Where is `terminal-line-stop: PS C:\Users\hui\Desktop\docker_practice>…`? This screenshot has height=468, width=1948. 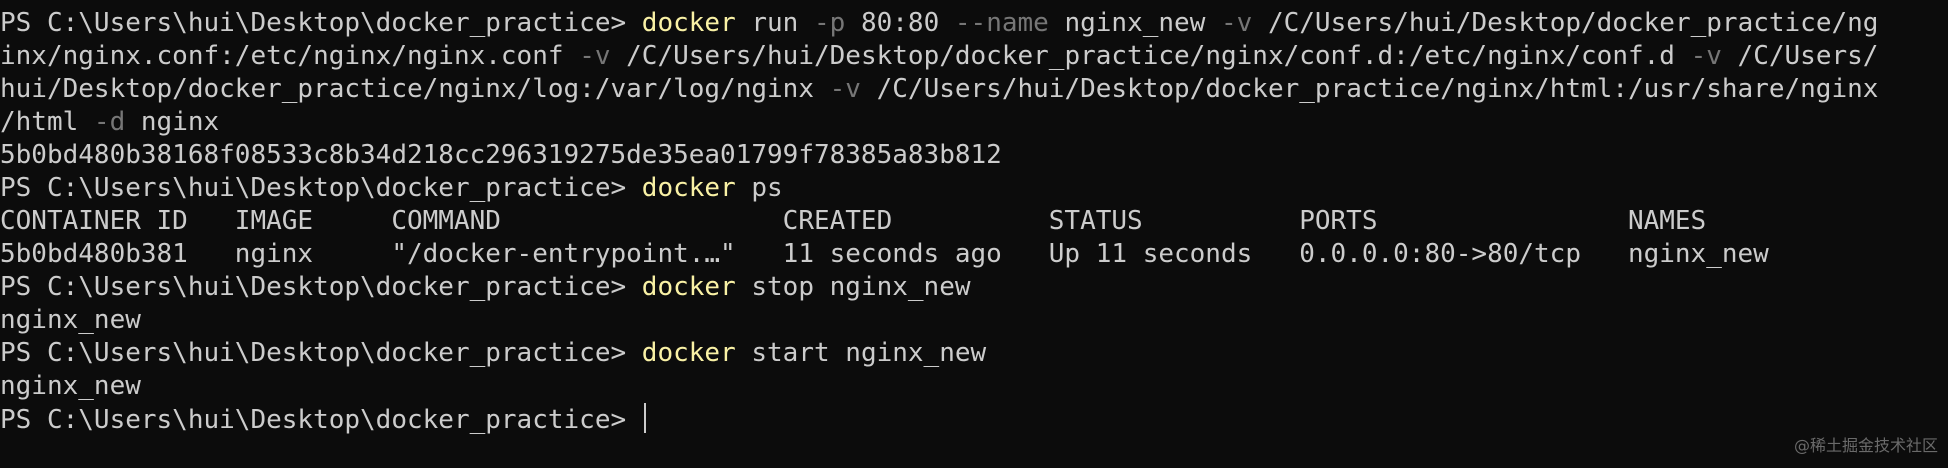
terminal-line-stop: PS C:\Users\hui\Desktop\docker_practice>… is located at coordinates (974, 287).